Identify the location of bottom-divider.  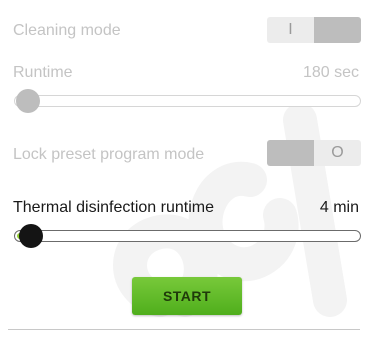
(184, 329).